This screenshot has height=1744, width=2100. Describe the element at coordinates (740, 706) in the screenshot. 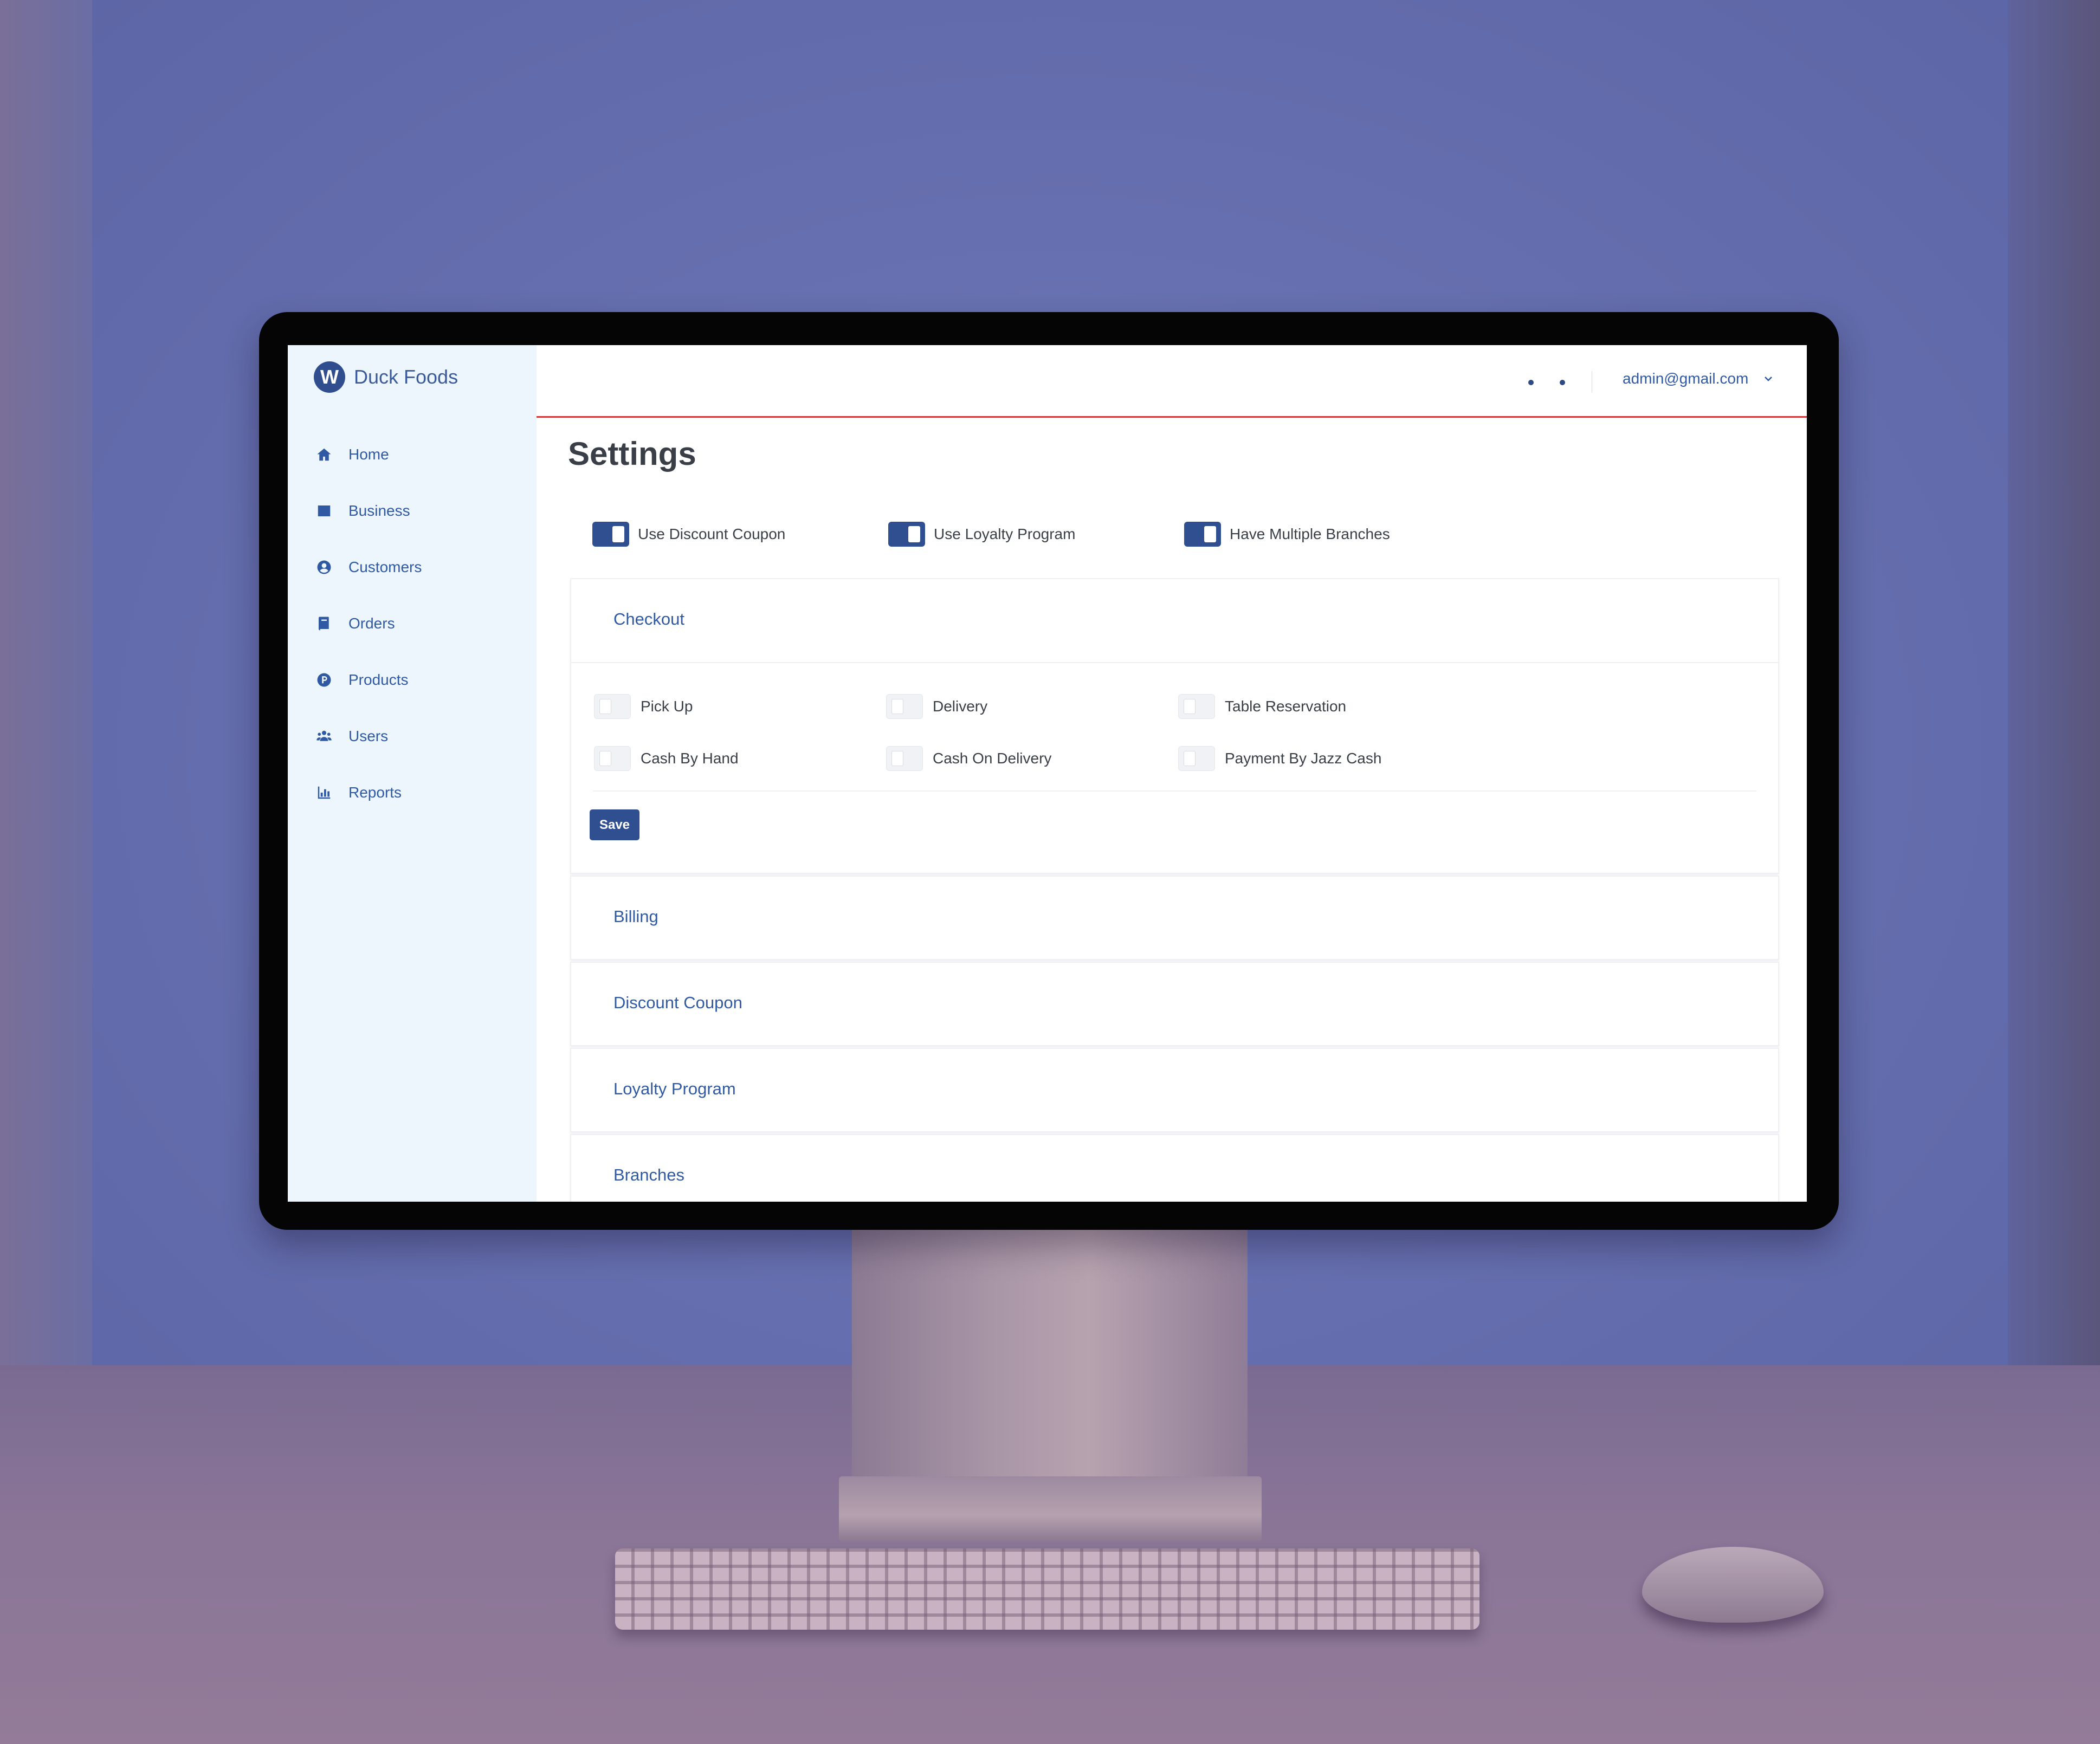

I see `option-pick-up: Pick Up` at that location.